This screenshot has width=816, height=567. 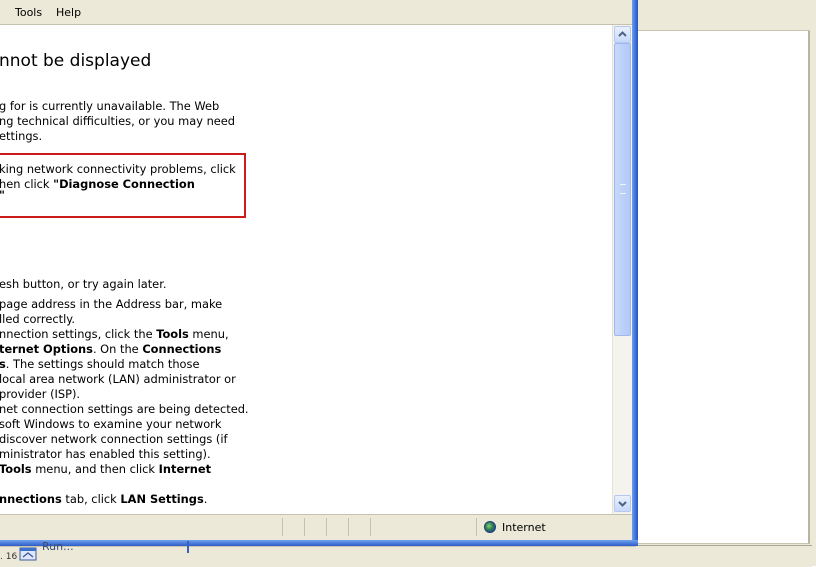 I want to click on step-text: menu, and then click, so click(x=95, y=469).